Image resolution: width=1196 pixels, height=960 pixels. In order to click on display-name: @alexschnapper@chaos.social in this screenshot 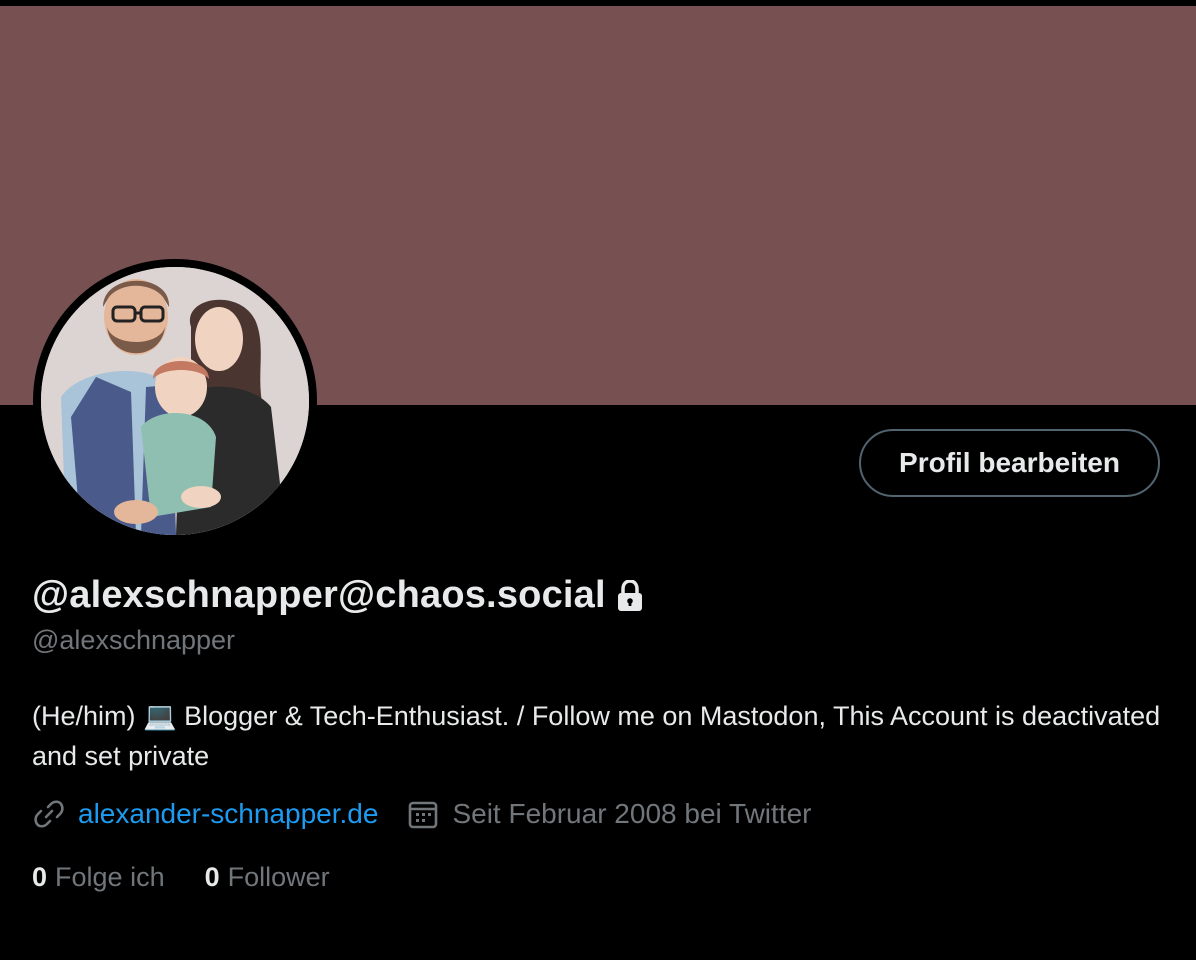, I will do `click(319, 595)`.